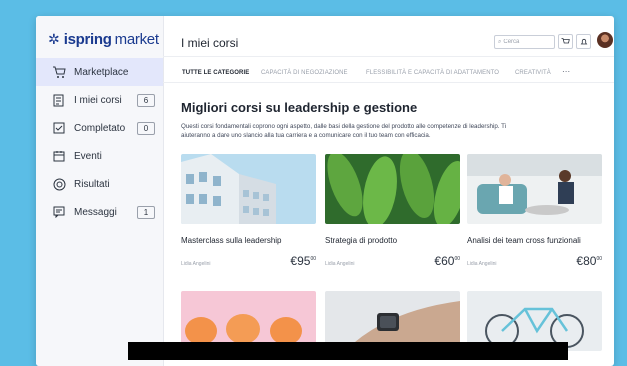  Describe the element at coordinates (136, 39) in the screenshot. I see `logo-text-market: market` at that location.